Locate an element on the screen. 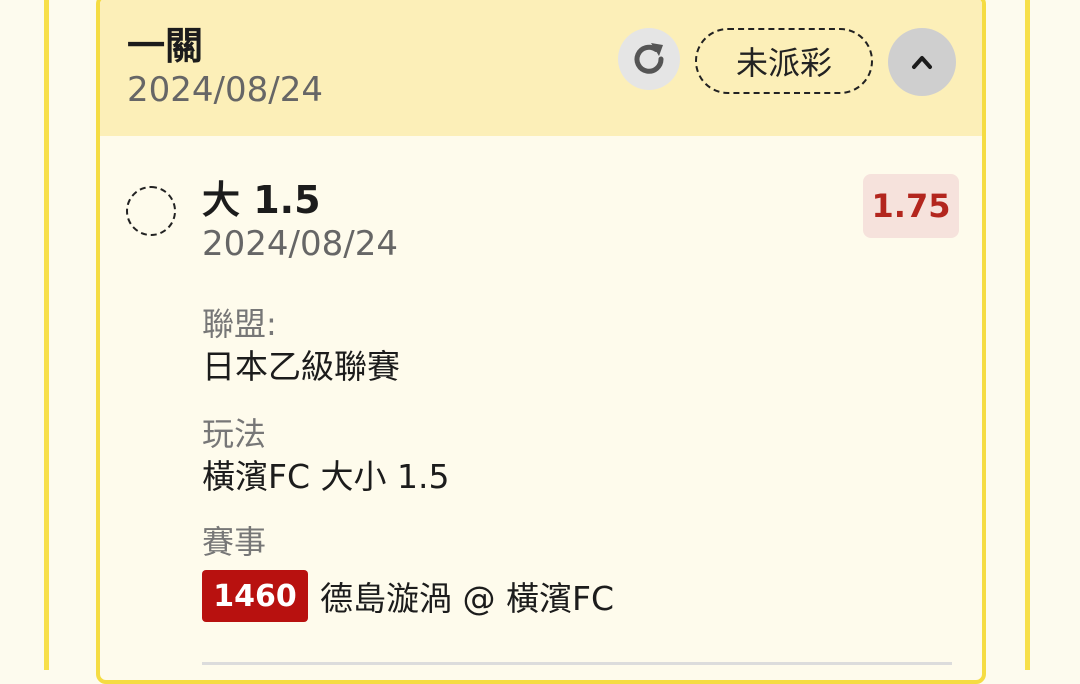 The width and height of the screenshot is (1080, 684). match-row: 1460 德島漩渦 @ 橫濱FC is located at coordinates (408, 596).